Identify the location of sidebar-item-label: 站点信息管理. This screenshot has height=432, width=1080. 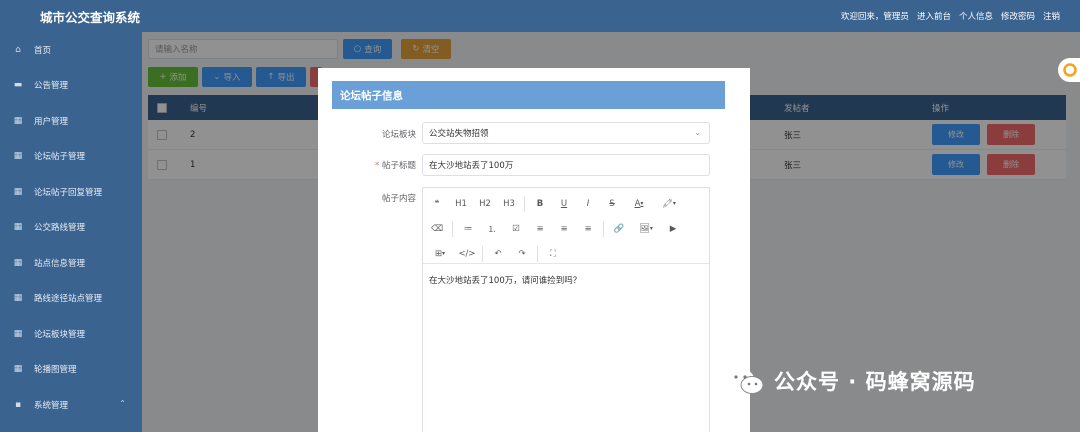
(60, 263).